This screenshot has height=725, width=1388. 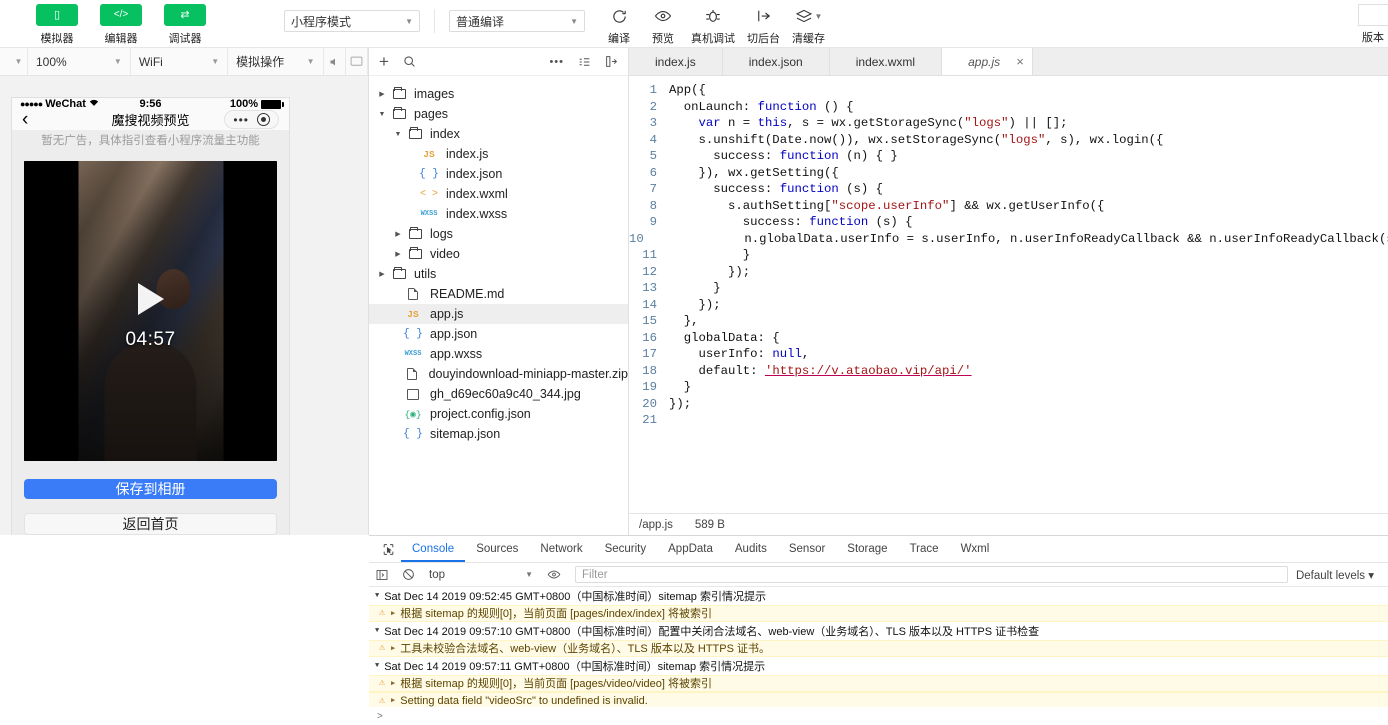 I want to click on clear-console-icon, so click(x=408, y=574).